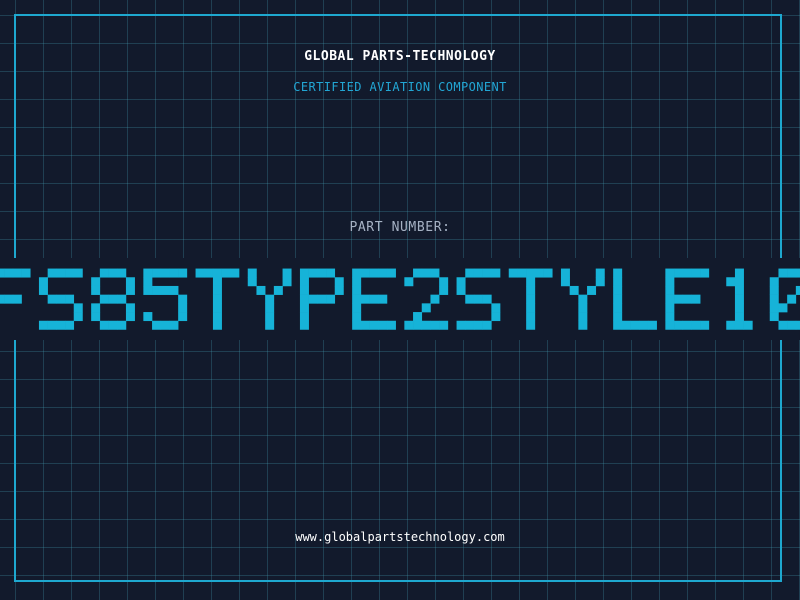 The image size is (800, 600). I want to click on part-number-band, so click(400, 299).